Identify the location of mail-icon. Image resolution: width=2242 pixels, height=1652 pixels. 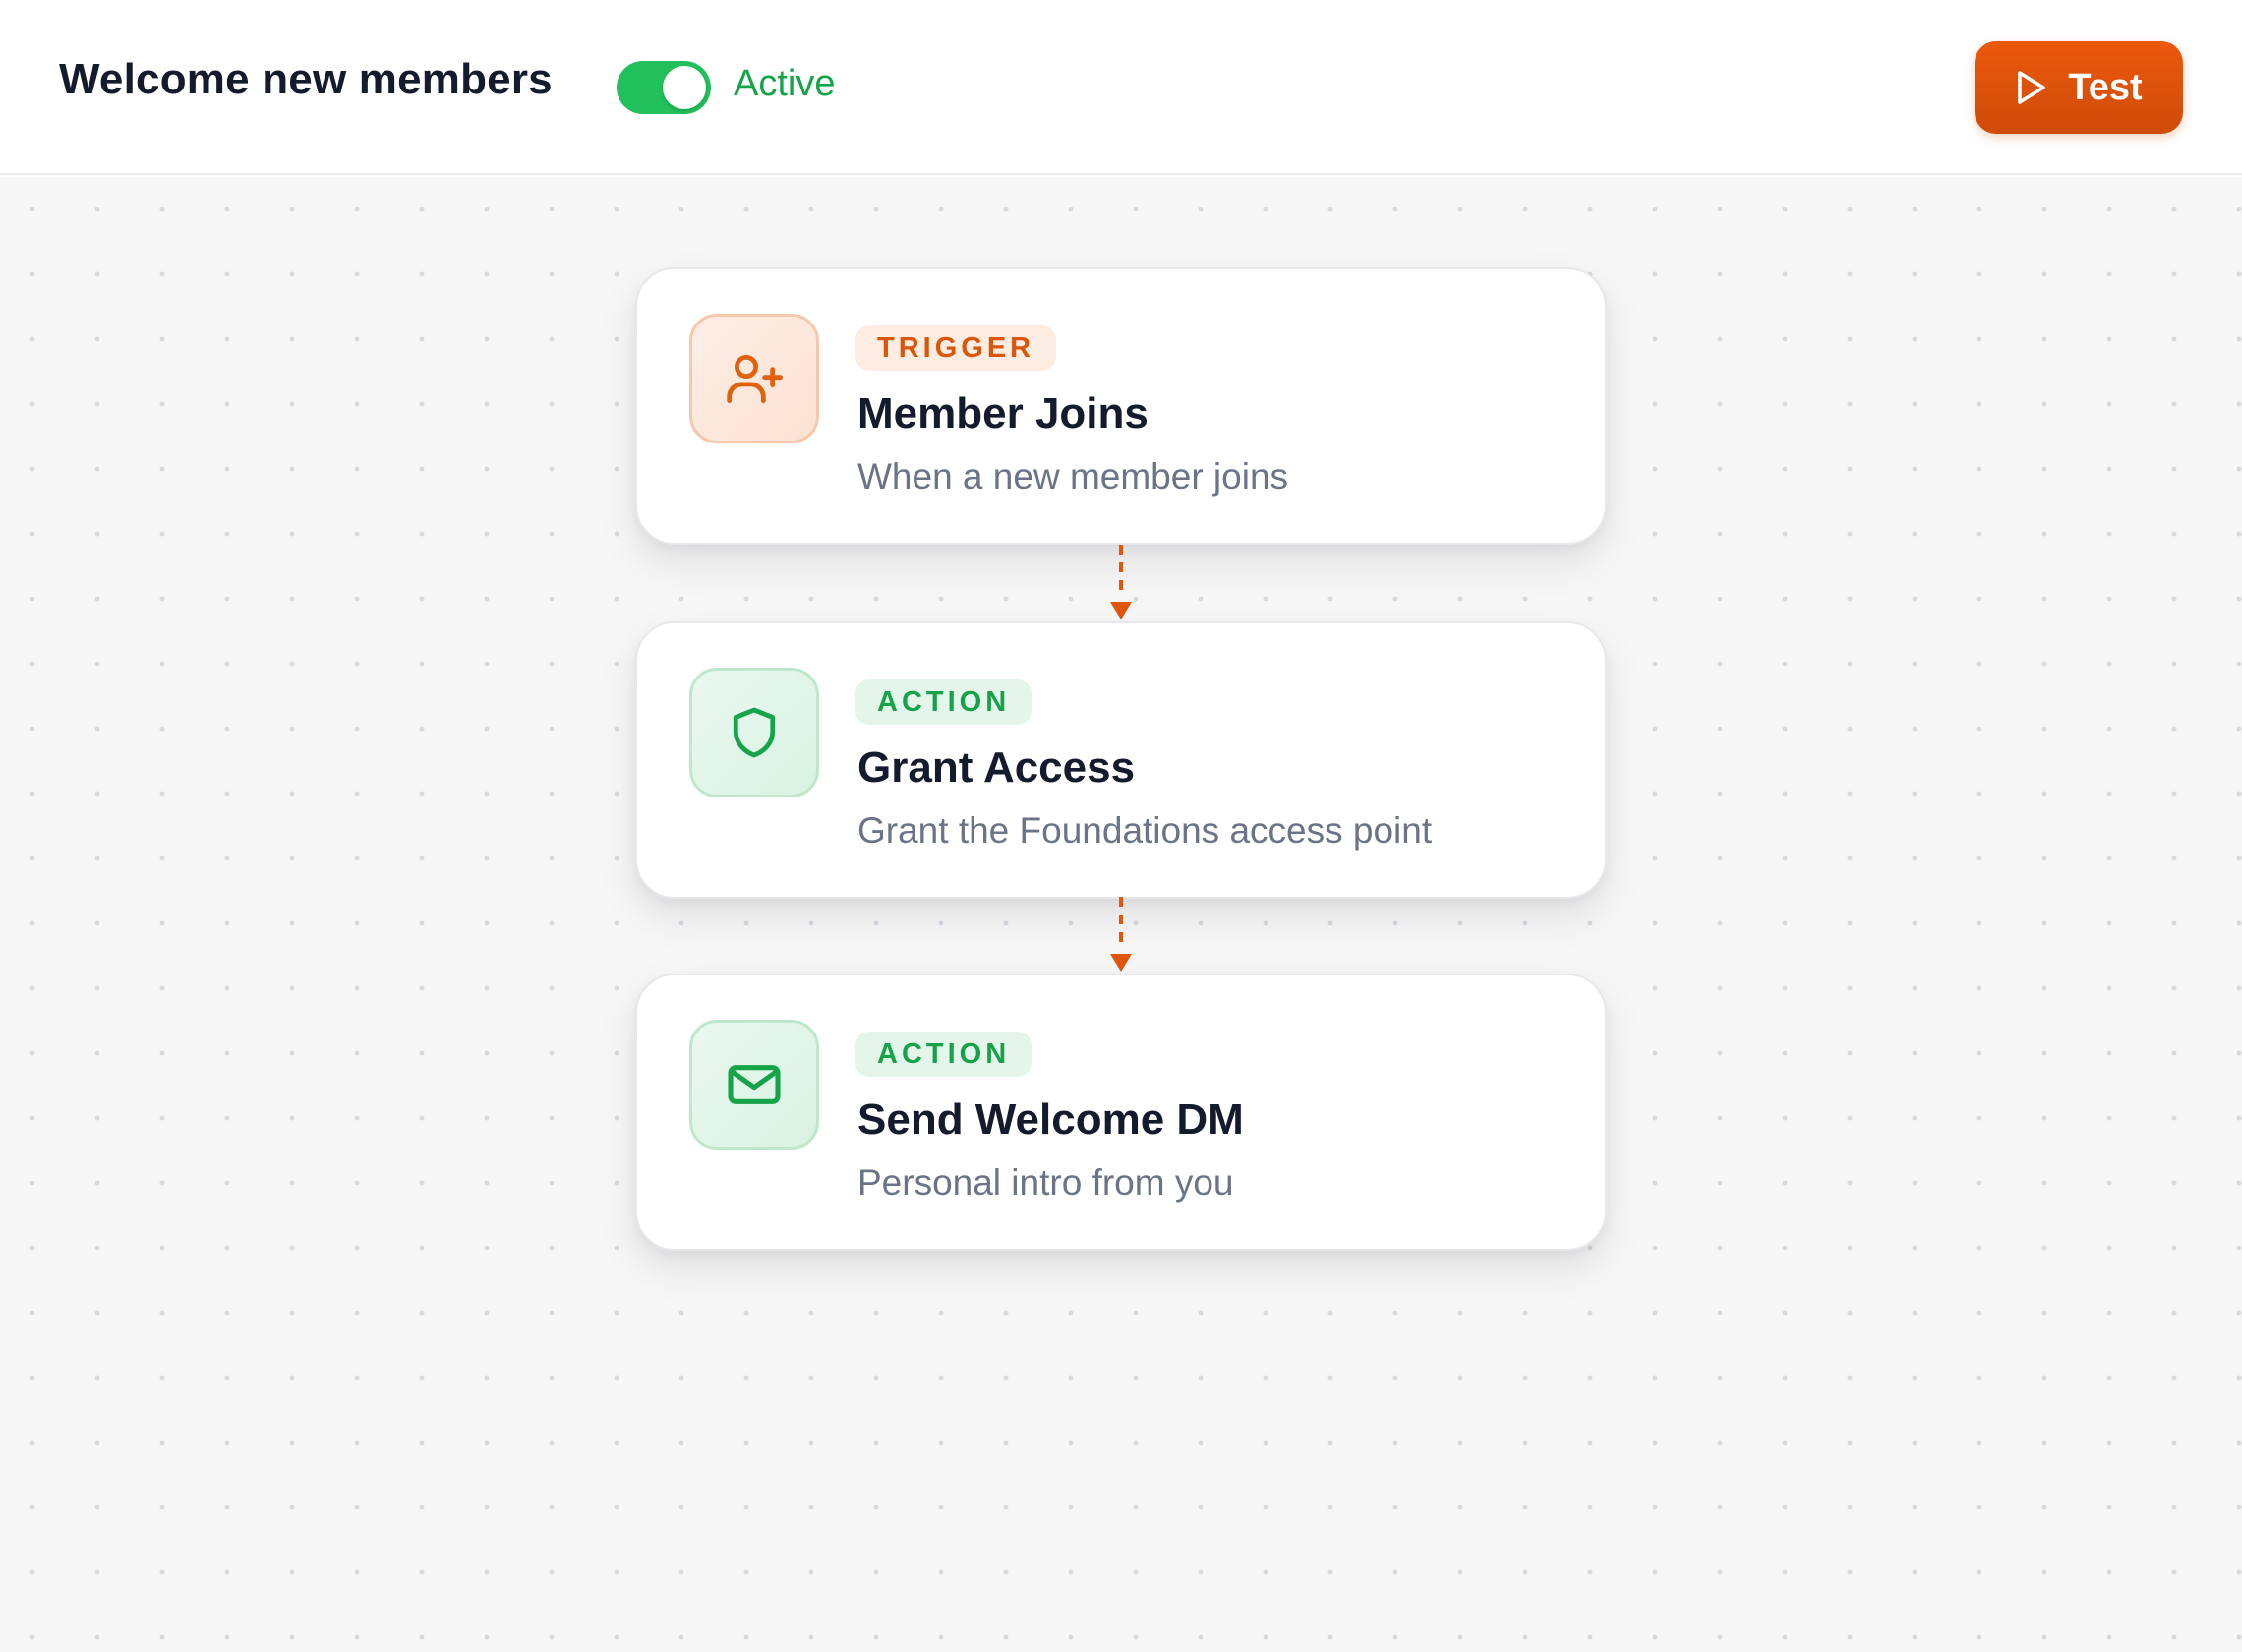
(754, 1084).